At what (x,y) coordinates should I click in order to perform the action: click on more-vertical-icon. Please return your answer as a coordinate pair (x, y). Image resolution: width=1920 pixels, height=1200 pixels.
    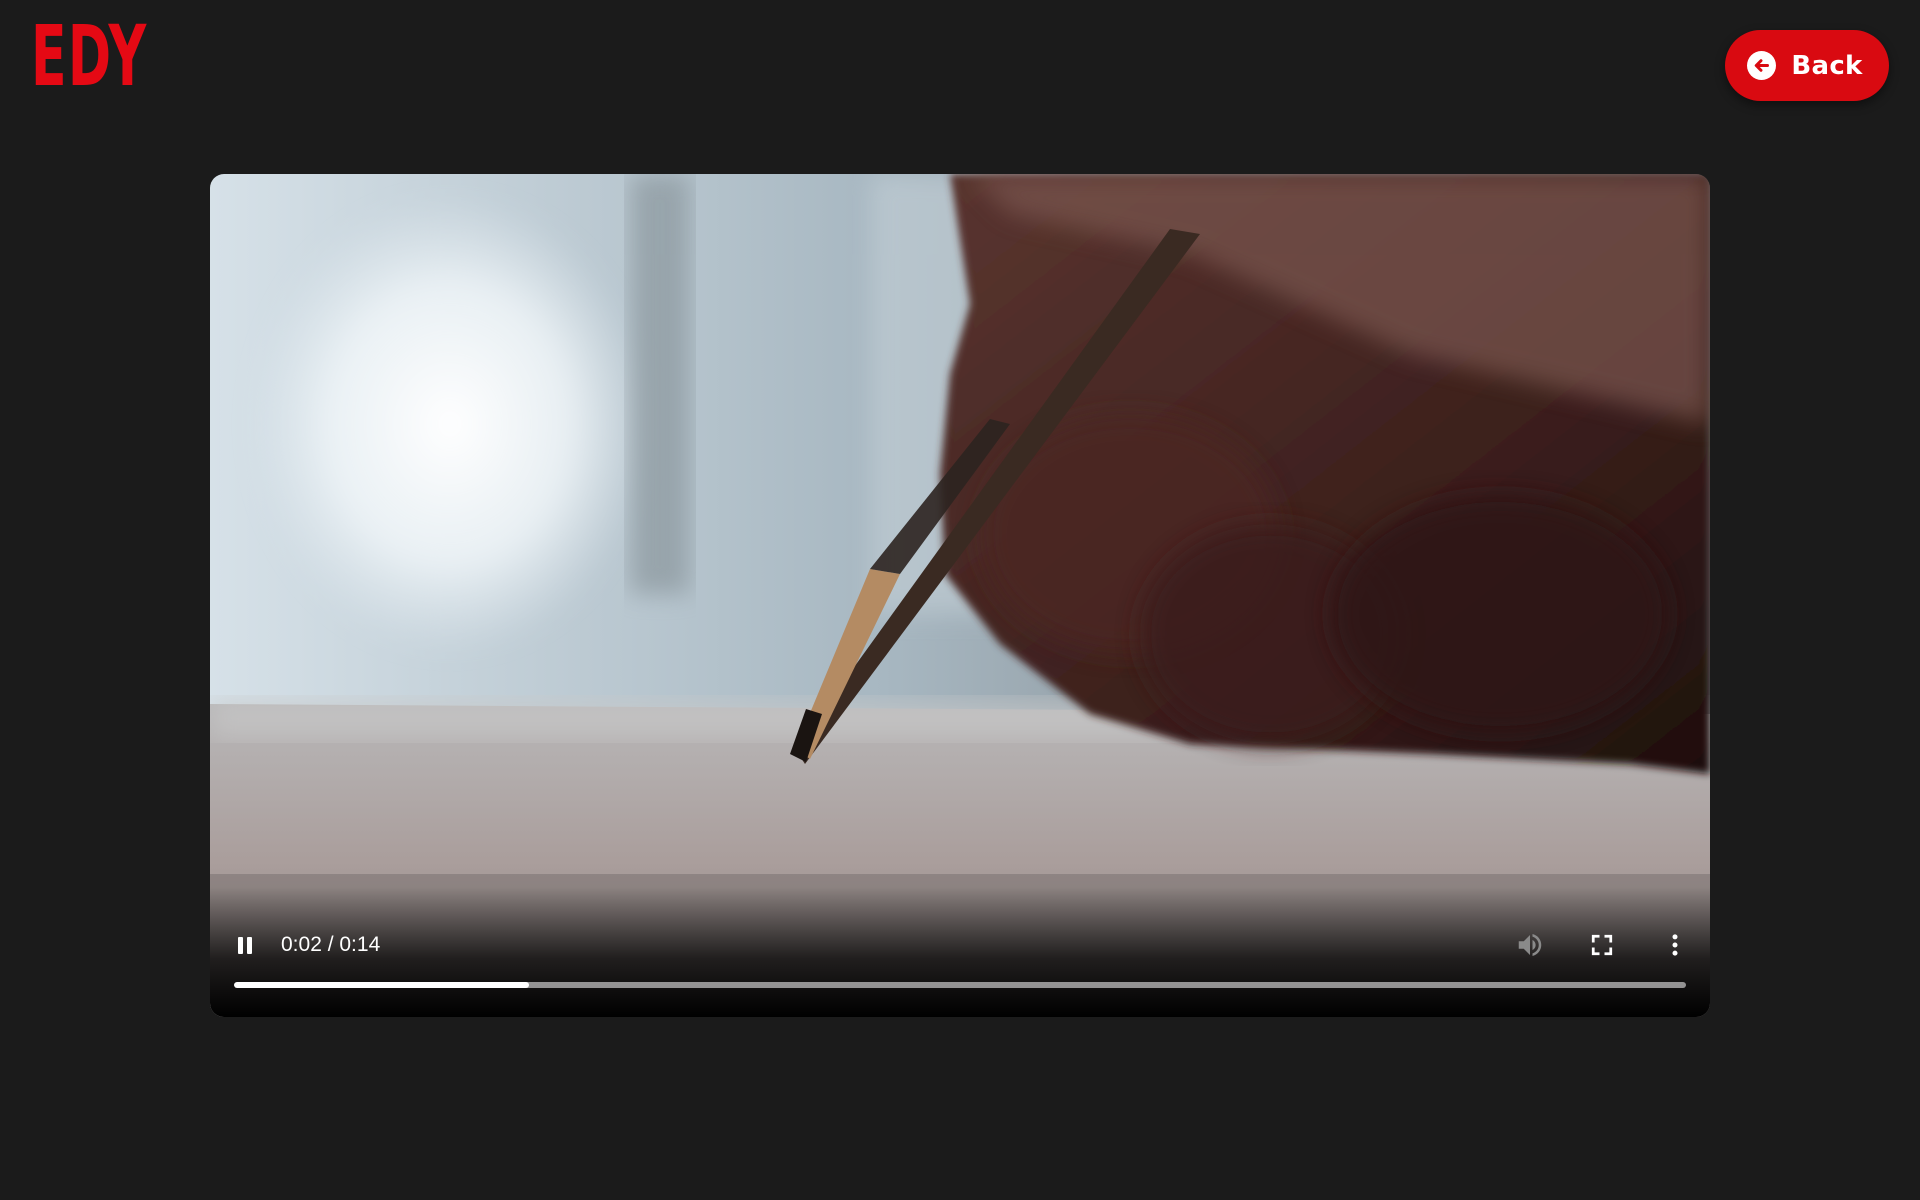
    Looking at the image, I should click on (1675, 945).